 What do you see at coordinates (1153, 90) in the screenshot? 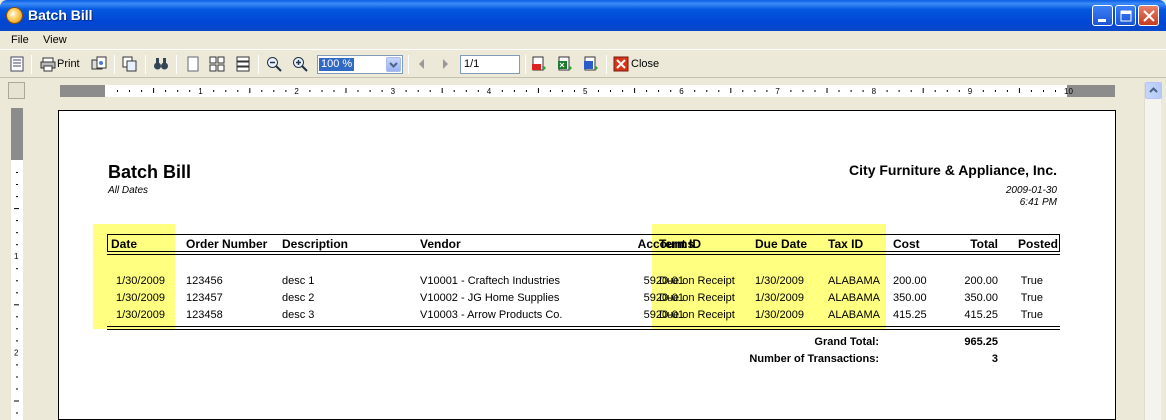
I see `scroll-up-button` at bounding box center [1153, 90].